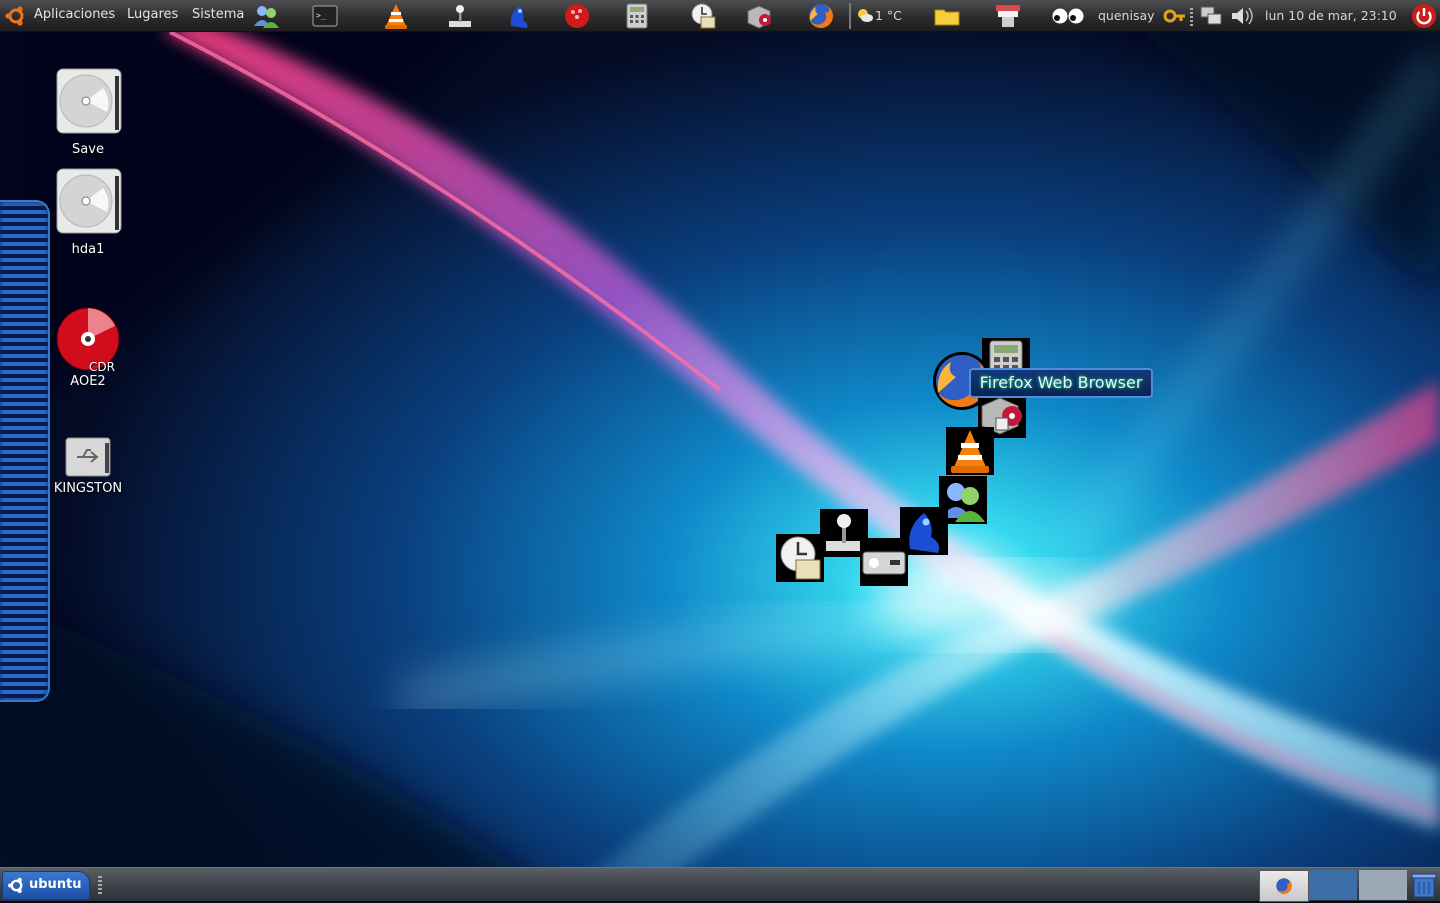 Image resolution: width=1440 pixels, height=903 pixels. I want to click on volume-icon, so click(1242, 16).